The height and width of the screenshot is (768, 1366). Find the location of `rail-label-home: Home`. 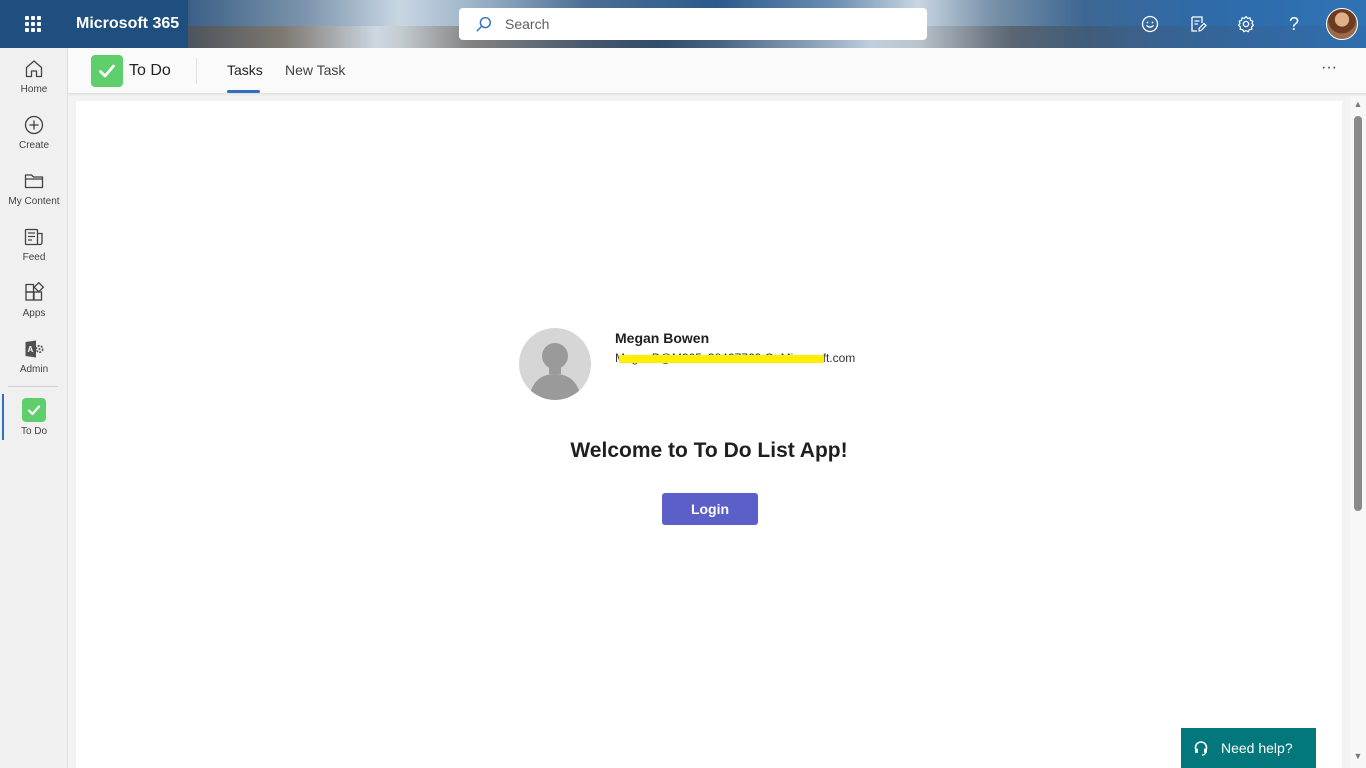

rail-label-home: Home is located at coordinates (34, 89).